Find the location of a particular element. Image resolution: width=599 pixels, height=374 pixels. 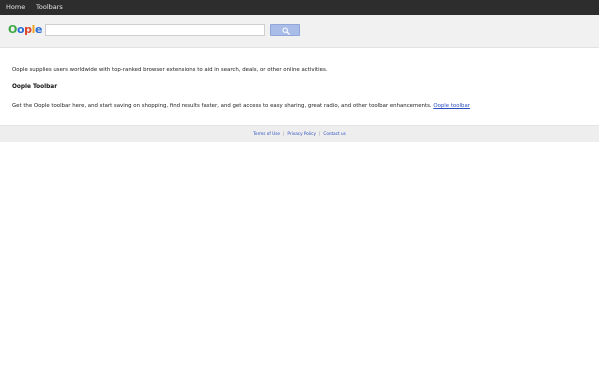

footer-links: Terms of Use | Privacy Policy | Contact us is located at coordinates (299, 134).